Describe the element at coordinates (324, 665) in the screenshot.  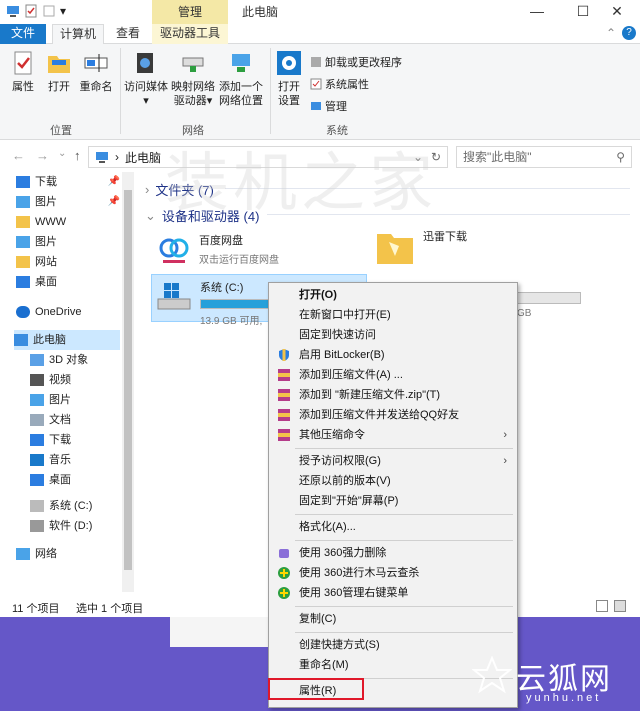
I see `menu-label: 重命名(M)` at that location.